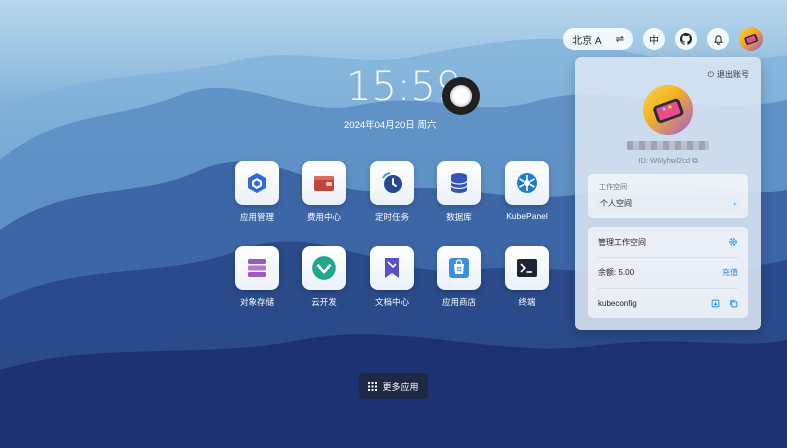 The image size is (787, 448). I want to click on app-object-storage: 对象存储, so click(257, 277).